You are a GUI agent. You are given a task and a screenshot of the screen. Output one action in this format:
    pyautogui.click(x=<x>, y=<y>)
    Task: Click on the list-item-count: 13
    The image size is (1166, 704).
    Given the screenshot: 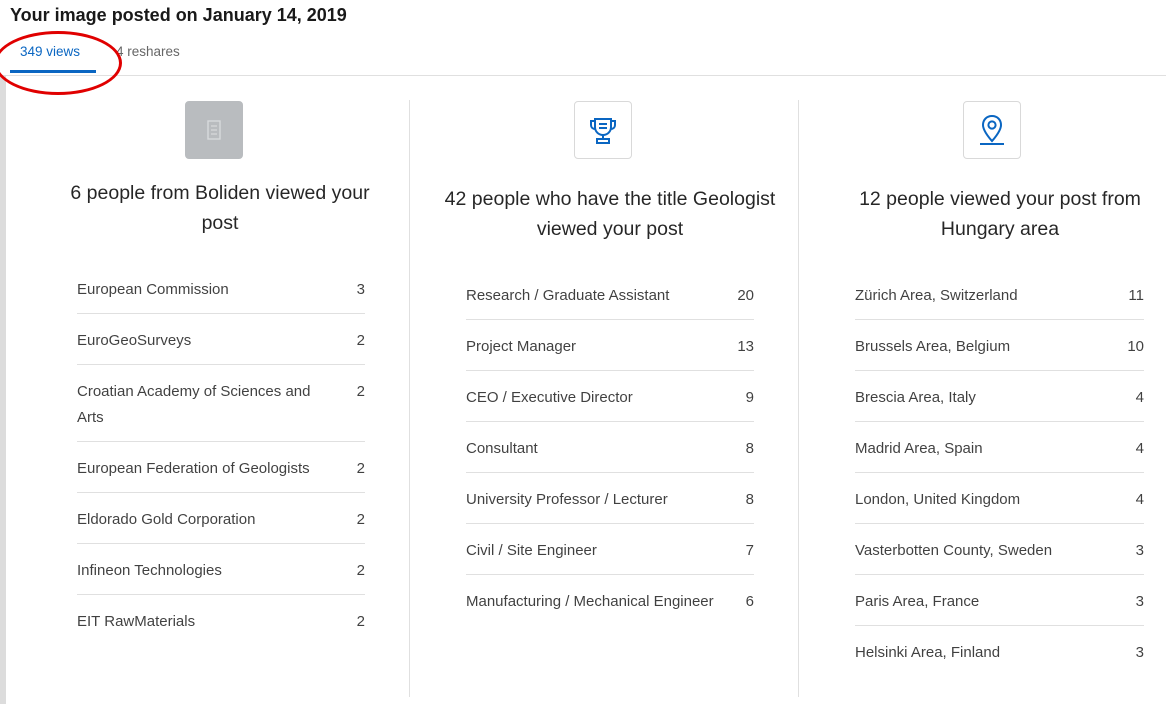 What is the action you would take?
    pyautogui.click(x=745, y=346)
    